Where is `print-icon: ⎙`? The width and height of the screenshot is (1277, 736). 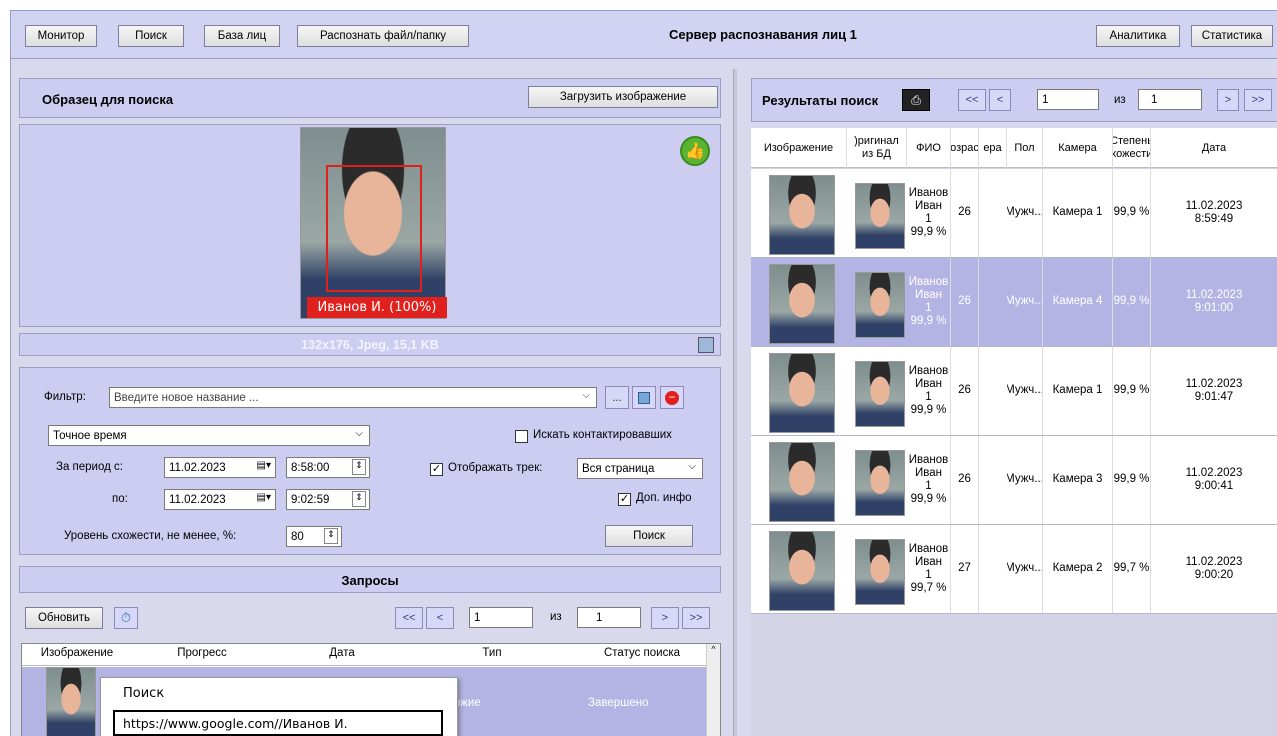
print-icon: ⎙ is located at coordinates (916, 100).